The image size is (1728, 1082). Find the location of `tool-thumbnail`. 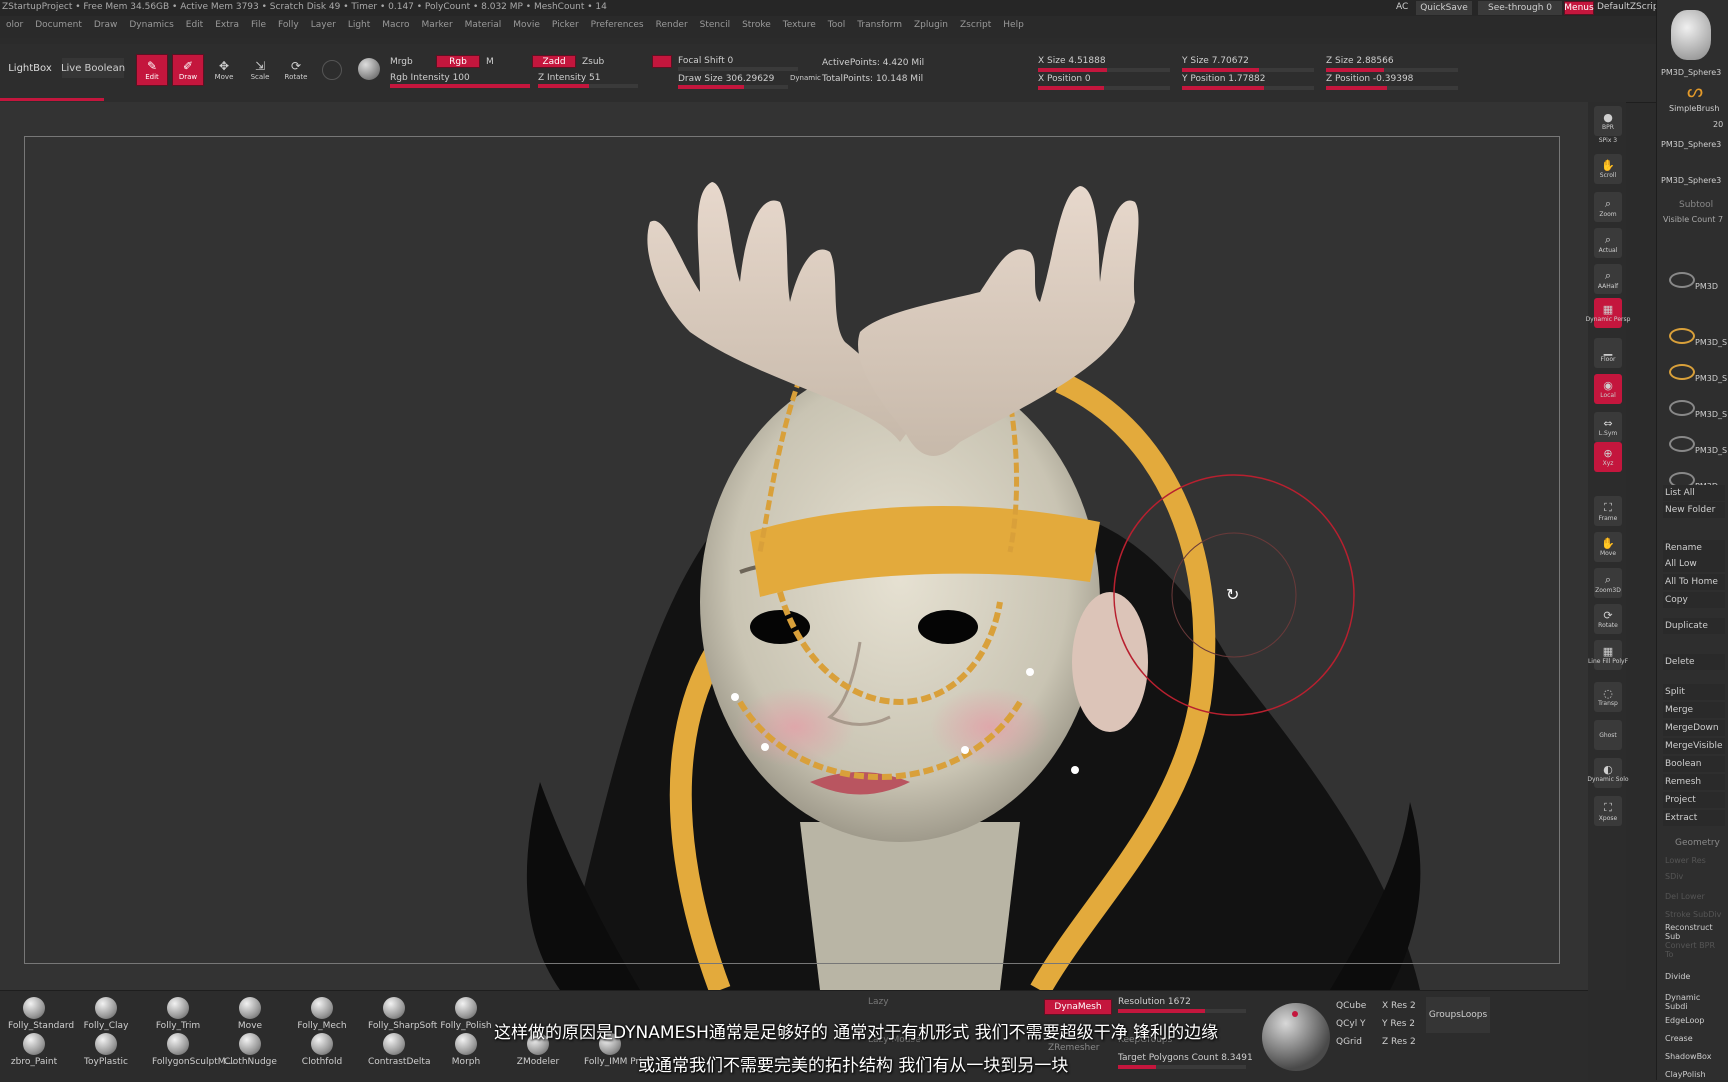

tool-thumbnail is located at coordinates (1691, 35).